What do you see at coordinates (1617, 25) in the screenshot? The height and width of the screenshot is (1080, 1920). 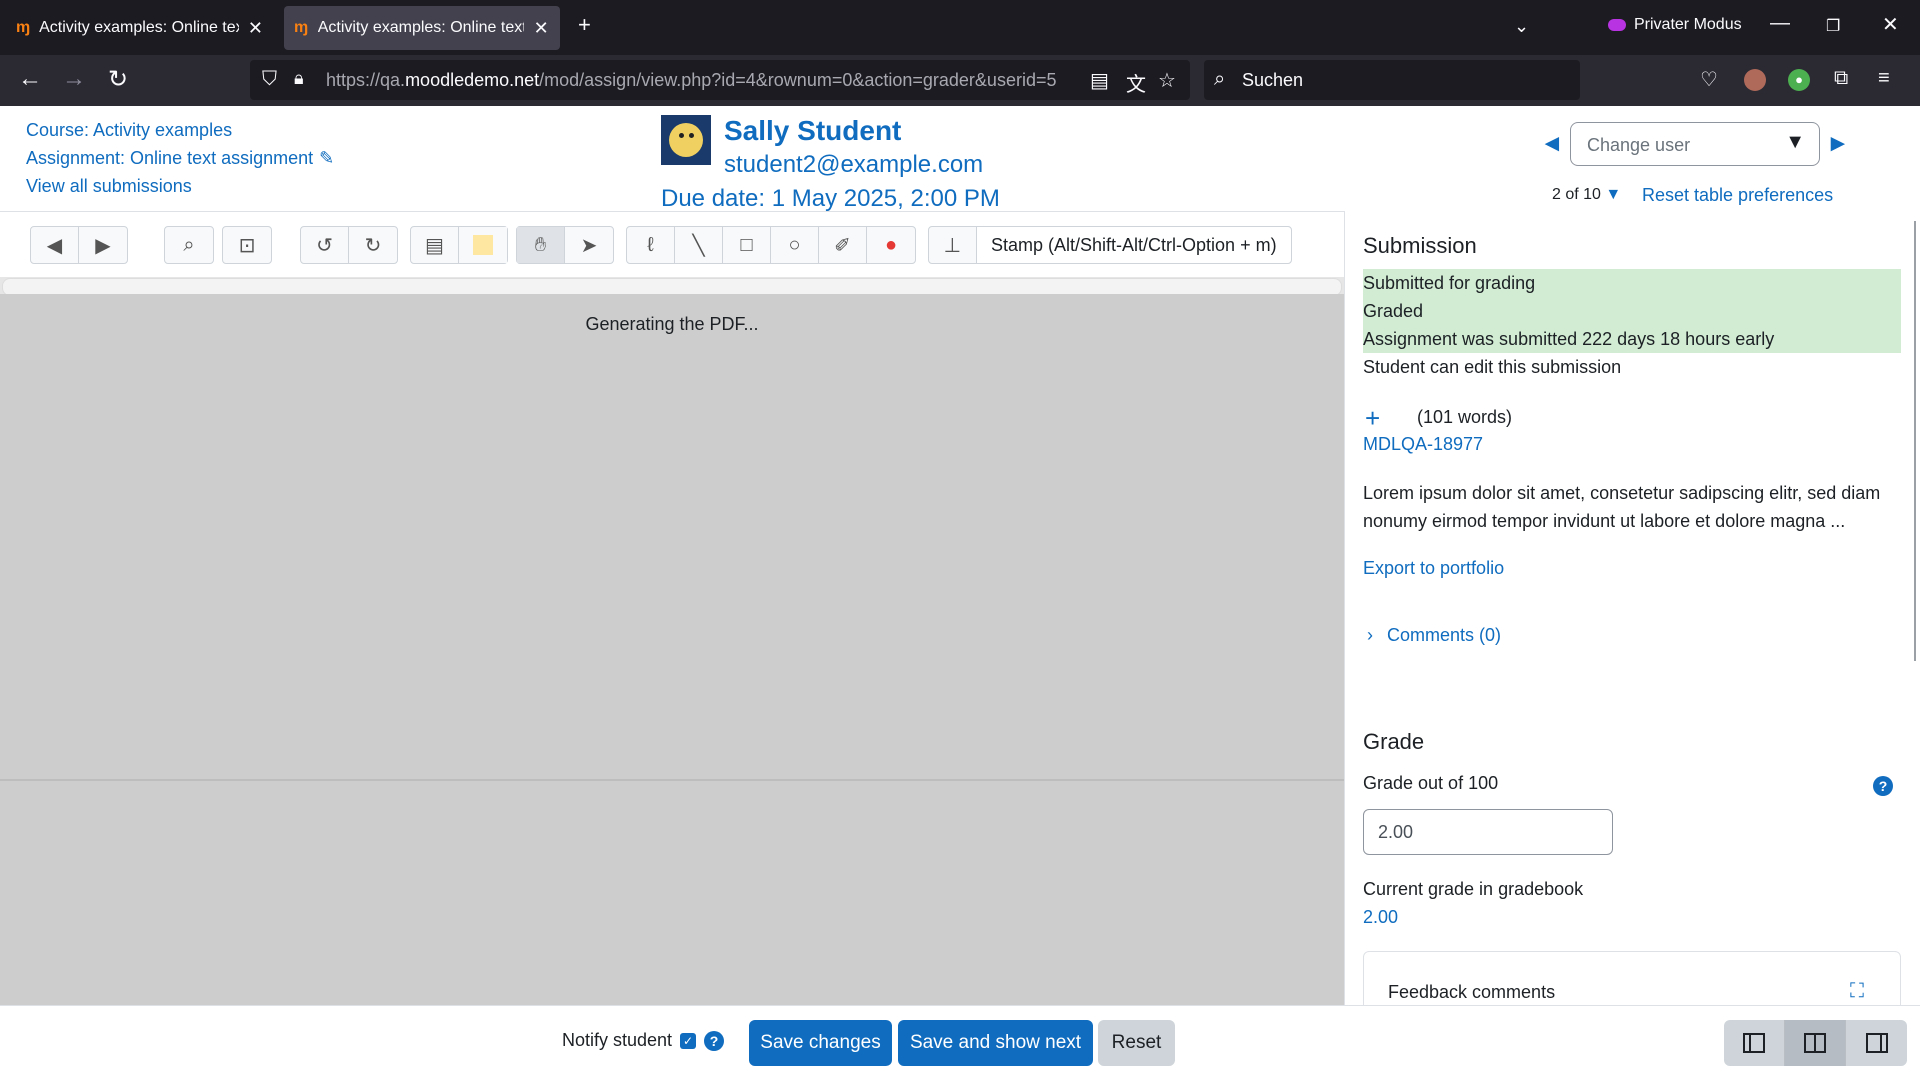 I see `private-mask-icon` at bounding box center [1617, 25].